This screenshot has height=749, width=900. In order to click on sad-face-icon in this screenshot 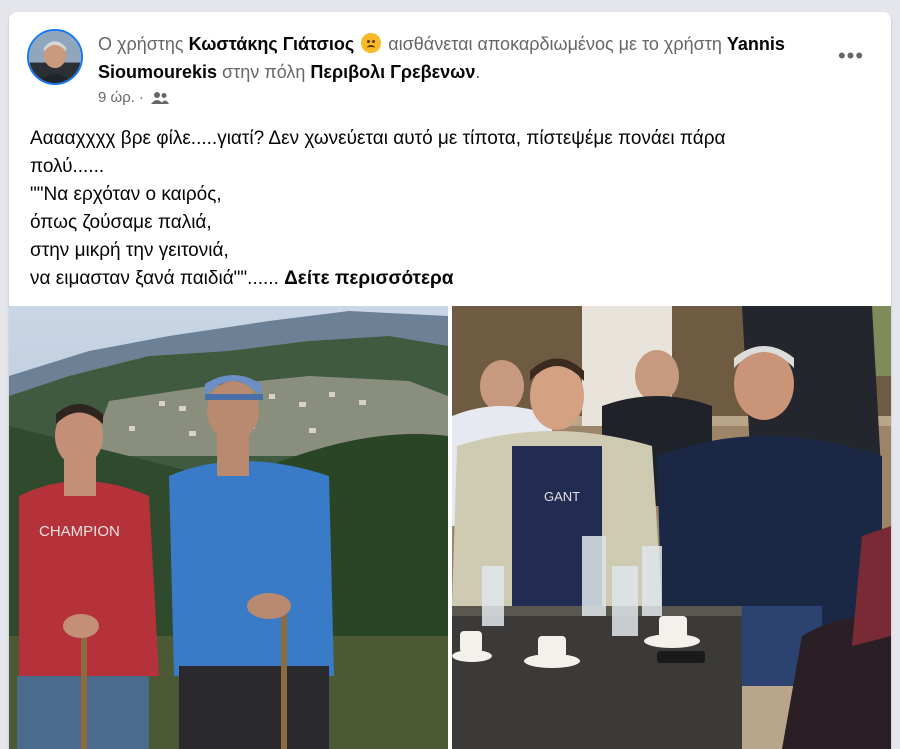, I will do `click(371, 43)`.